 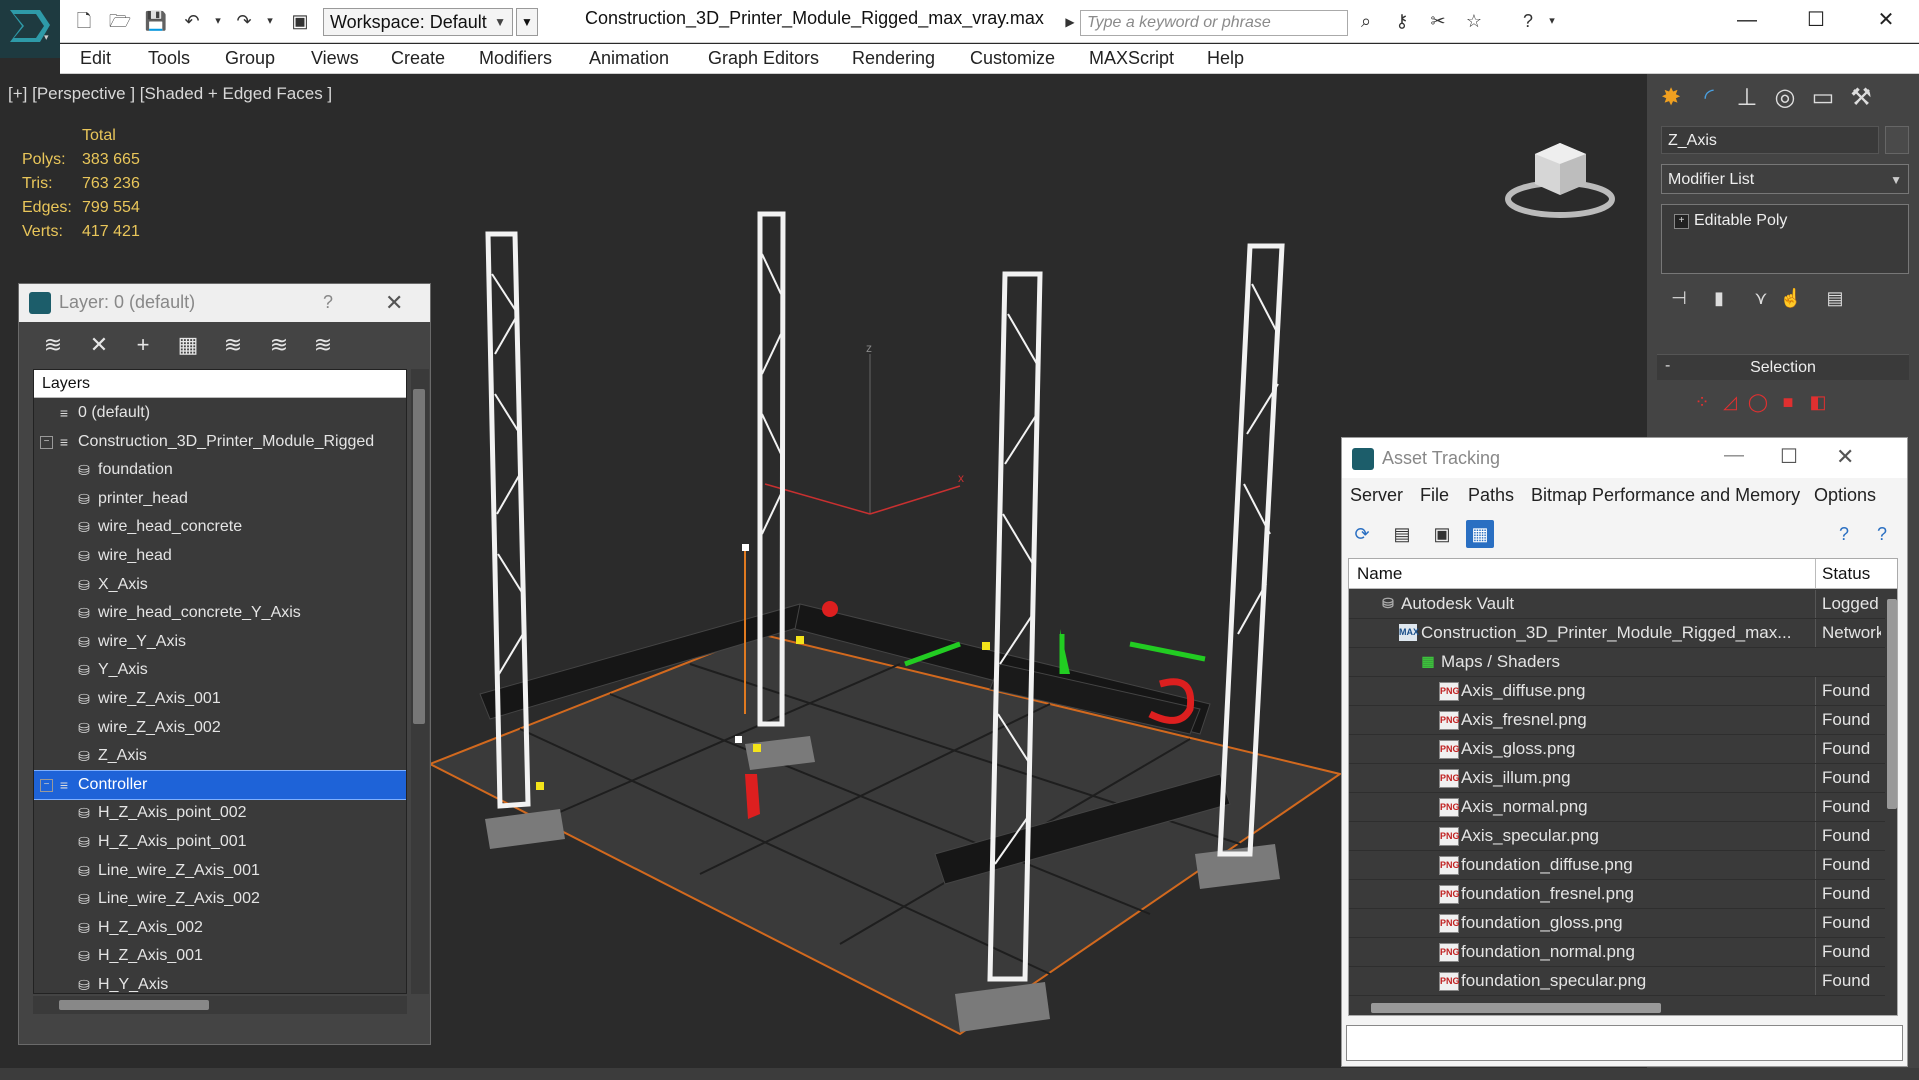 I want to click on help-dropdown-icon: ▾, so click(x=1552, y=21).